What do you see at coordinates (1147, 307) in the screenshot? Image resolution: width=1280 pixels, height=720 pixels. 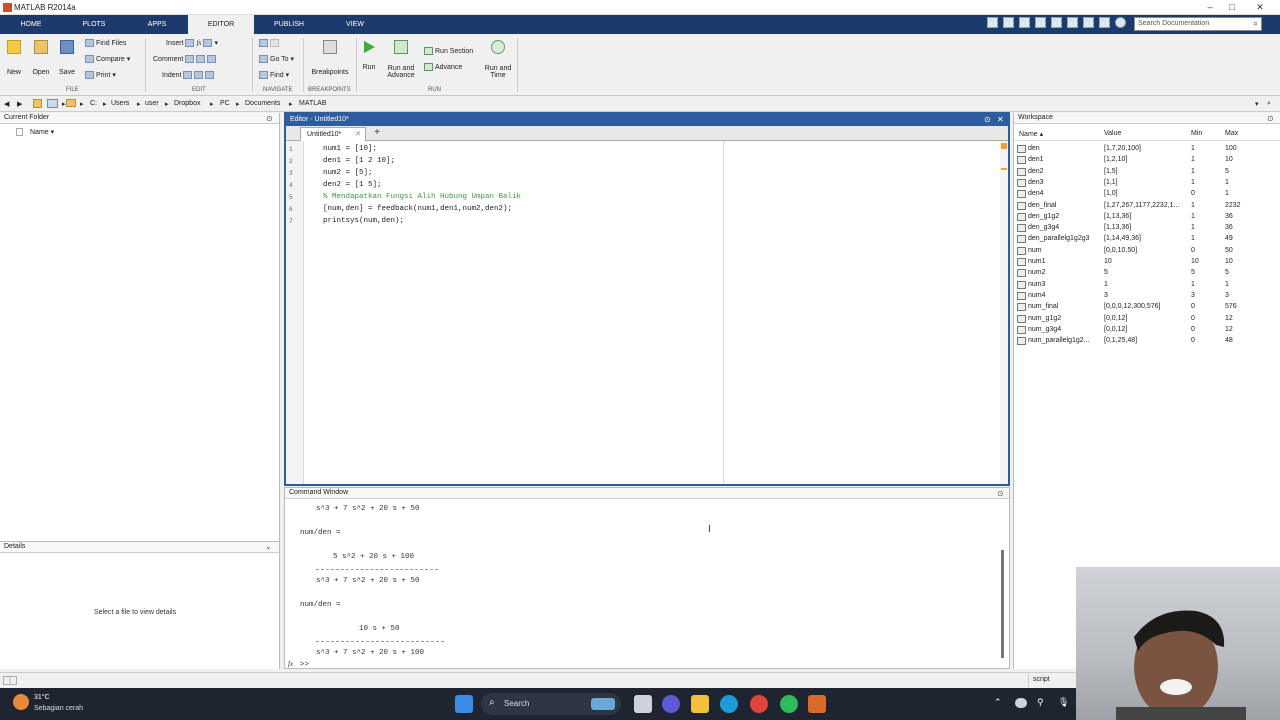 I see `workspace-row: num_final [0,0,0,12,300,576] 0 576` at bounding box center [1147, 307].